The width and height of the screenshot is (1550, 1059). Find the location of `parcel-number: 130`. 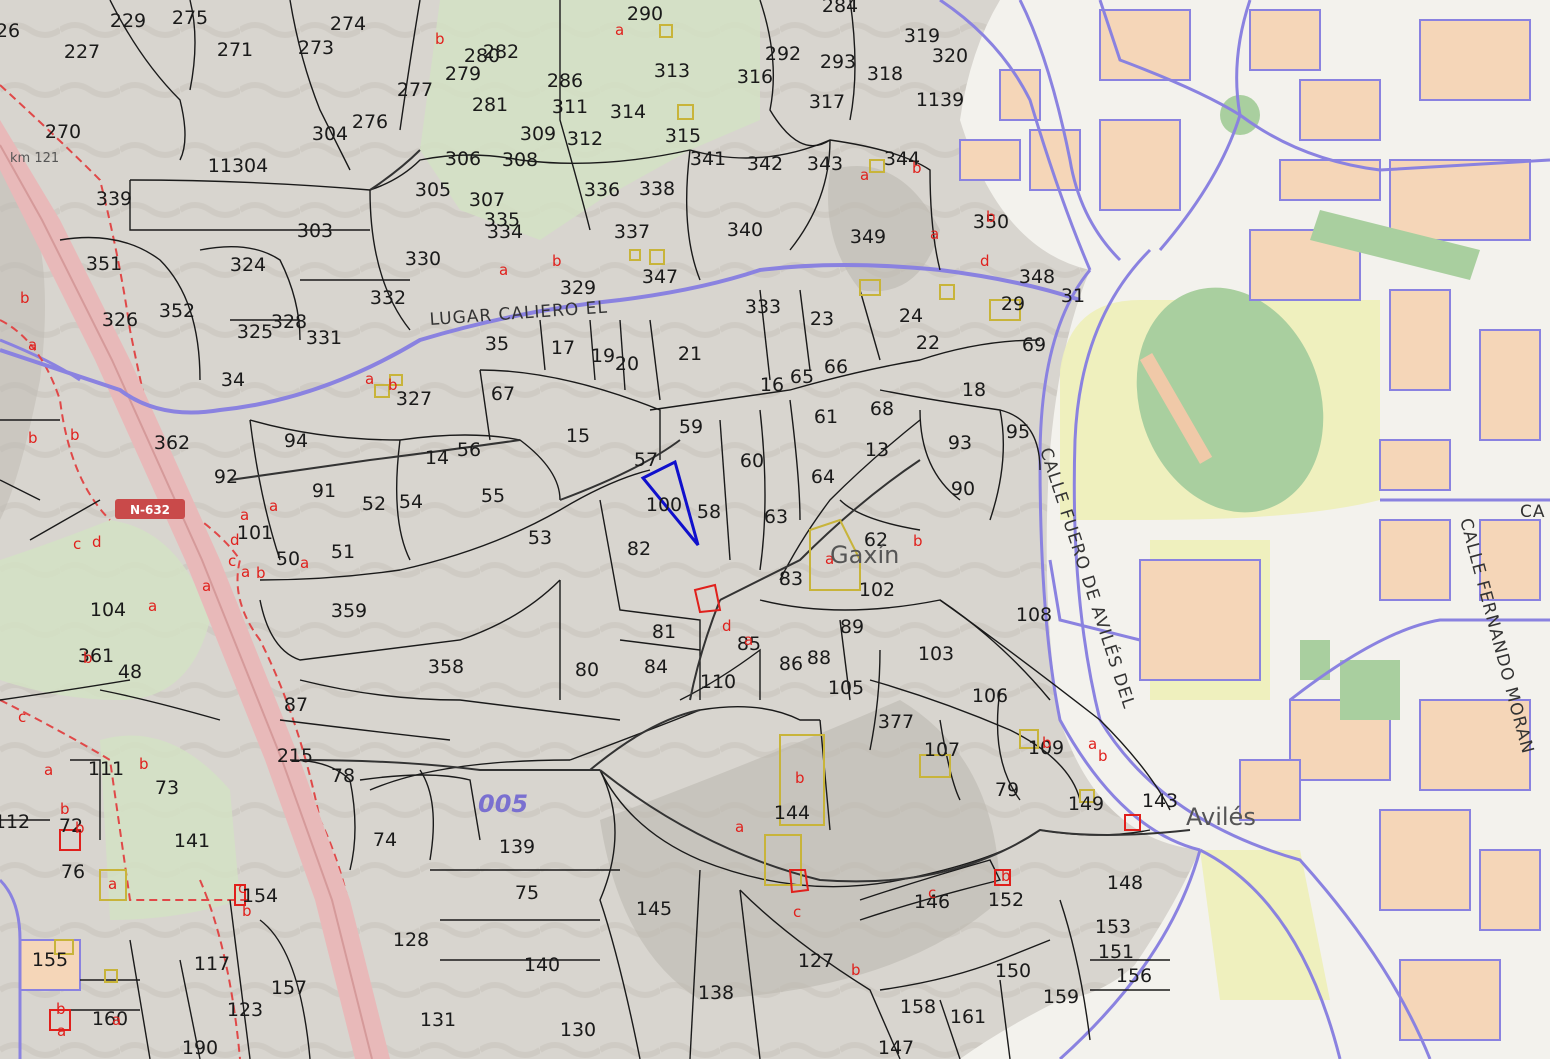

parcel-number: 130 is located at coordinates (578, 1030).